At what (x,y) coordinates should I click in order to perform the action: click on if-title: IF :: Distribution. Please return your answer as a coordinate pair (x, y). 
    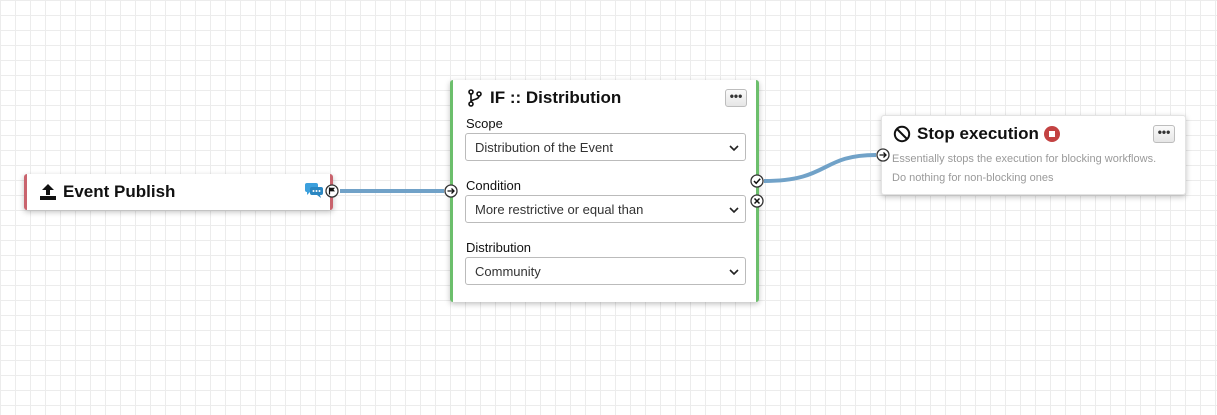
    Looking at the image, I should click on (556, 97).